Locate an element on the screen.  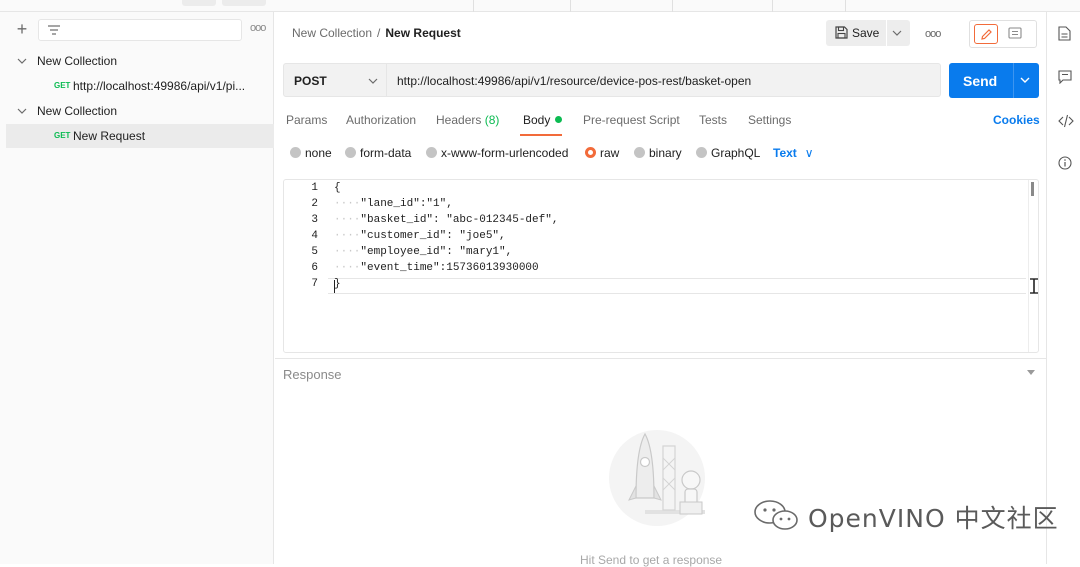
filter-icon is located at coordinates (54, 30).